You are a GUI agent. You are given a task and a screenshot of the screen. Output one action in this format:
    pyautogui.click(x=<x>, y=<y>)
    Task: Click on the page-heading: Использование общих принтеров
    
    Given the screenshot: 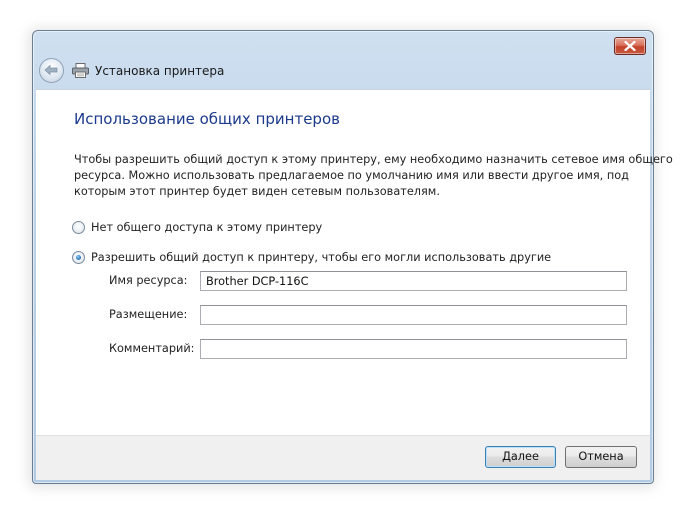 What is the action you would take?
    pyautogui.click(x=207, y=119)
    